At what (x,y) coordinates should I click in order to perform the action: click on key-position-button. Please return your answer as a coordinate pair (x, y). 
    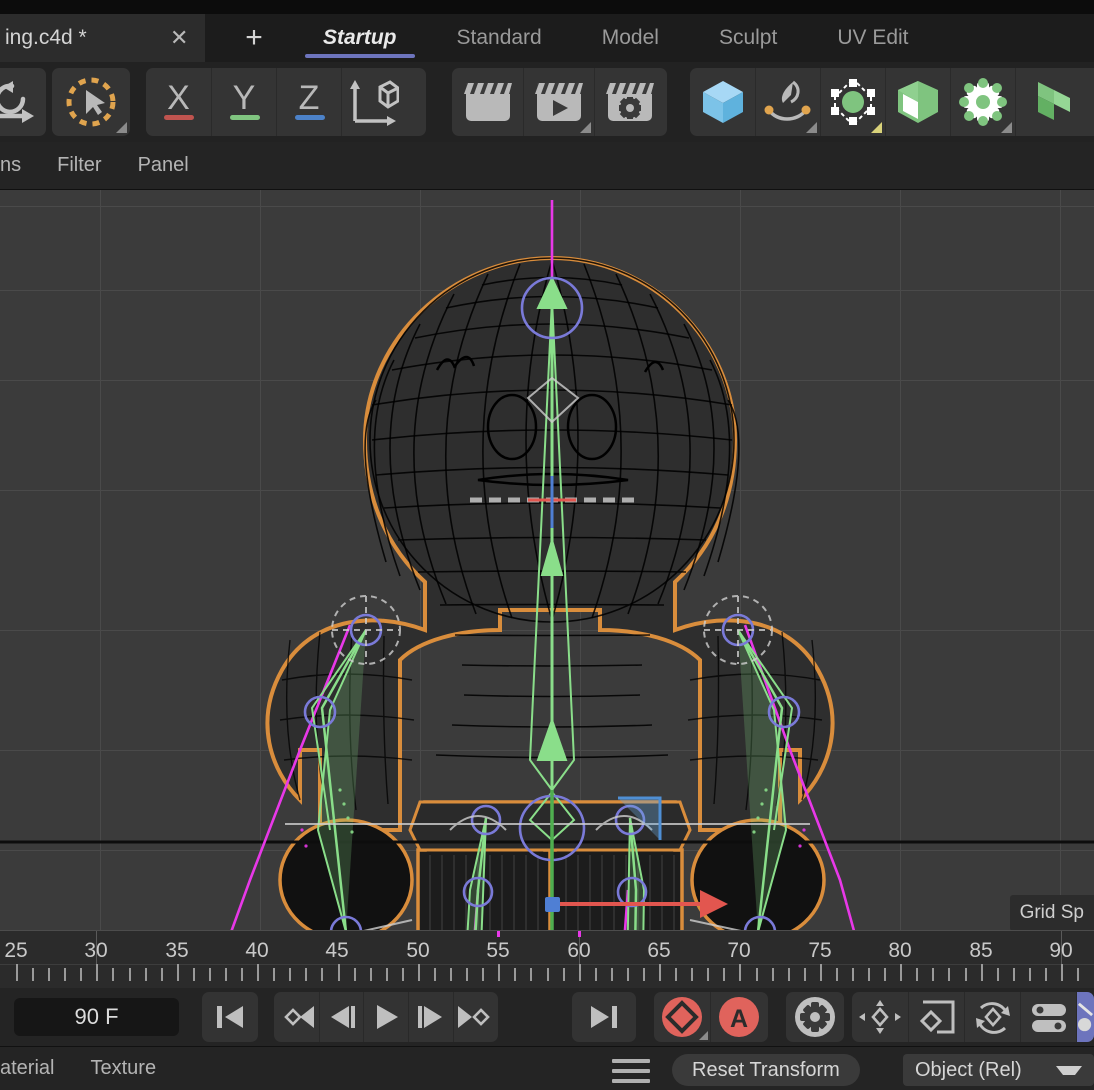
    Looking at the image, I should click on (880, 1017).